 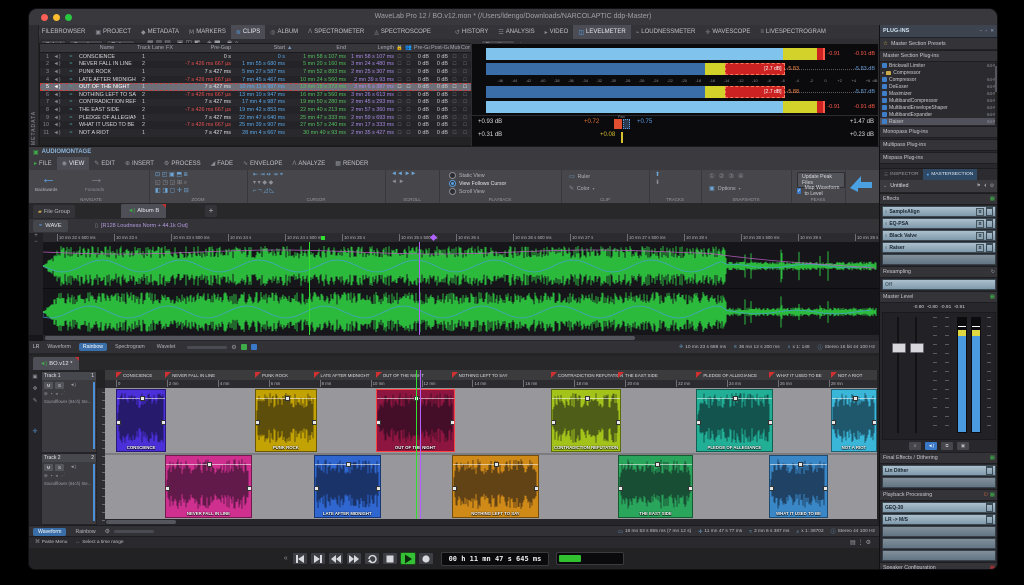 What do you see at coordinates (846, 375) in the screenshot?
I see `track-marker: NOT A RIOT` at bounding box center [846, 375].